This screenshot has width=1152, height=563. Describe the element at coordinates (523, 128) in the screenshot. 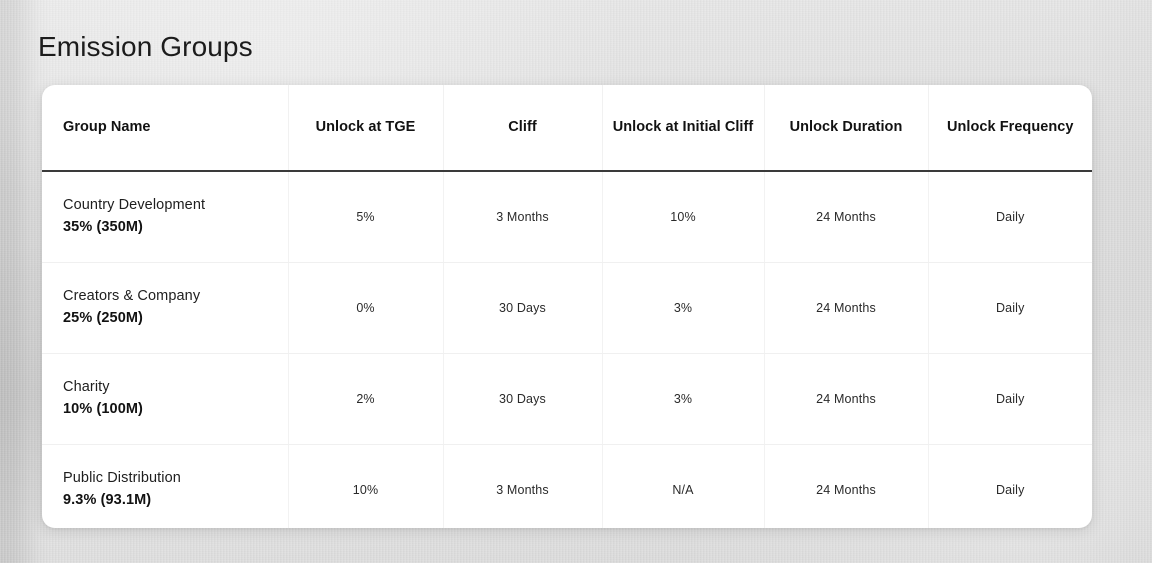

I see `column-header-cliff: Cliff` at that location.